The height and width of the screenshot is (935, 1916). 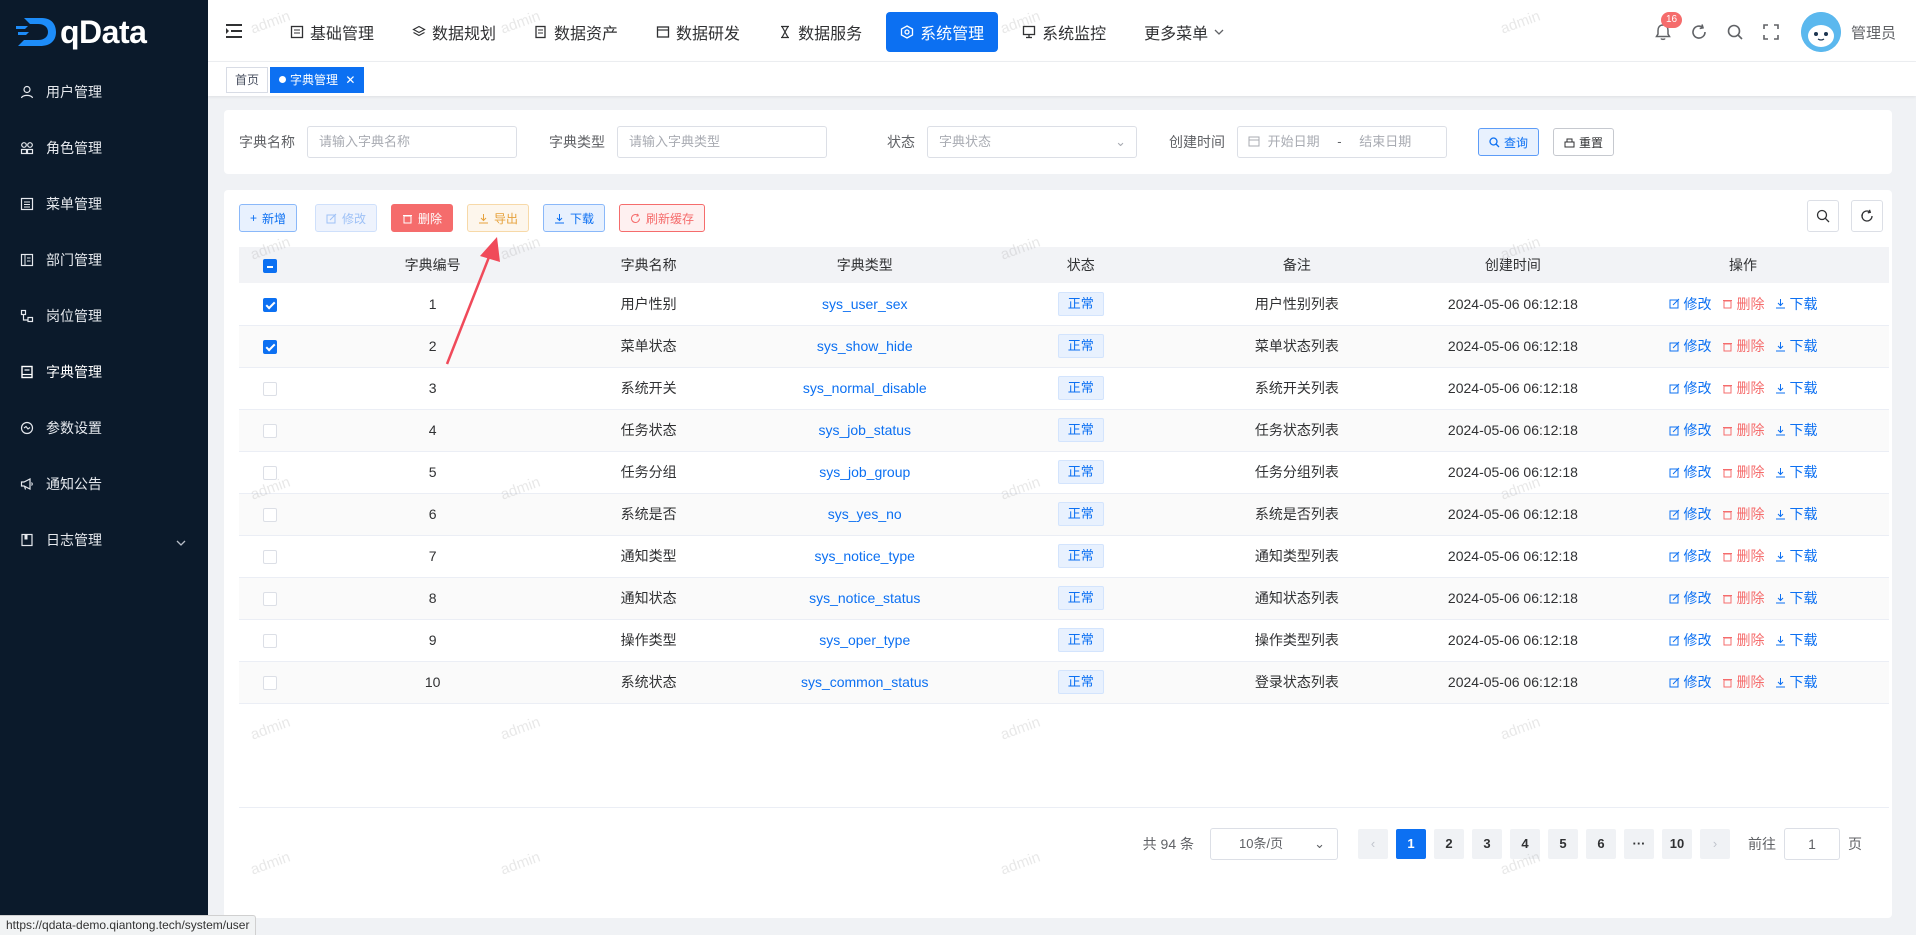 I want to click on nav-system-management: 系统管理, so click(x=942, y=32).